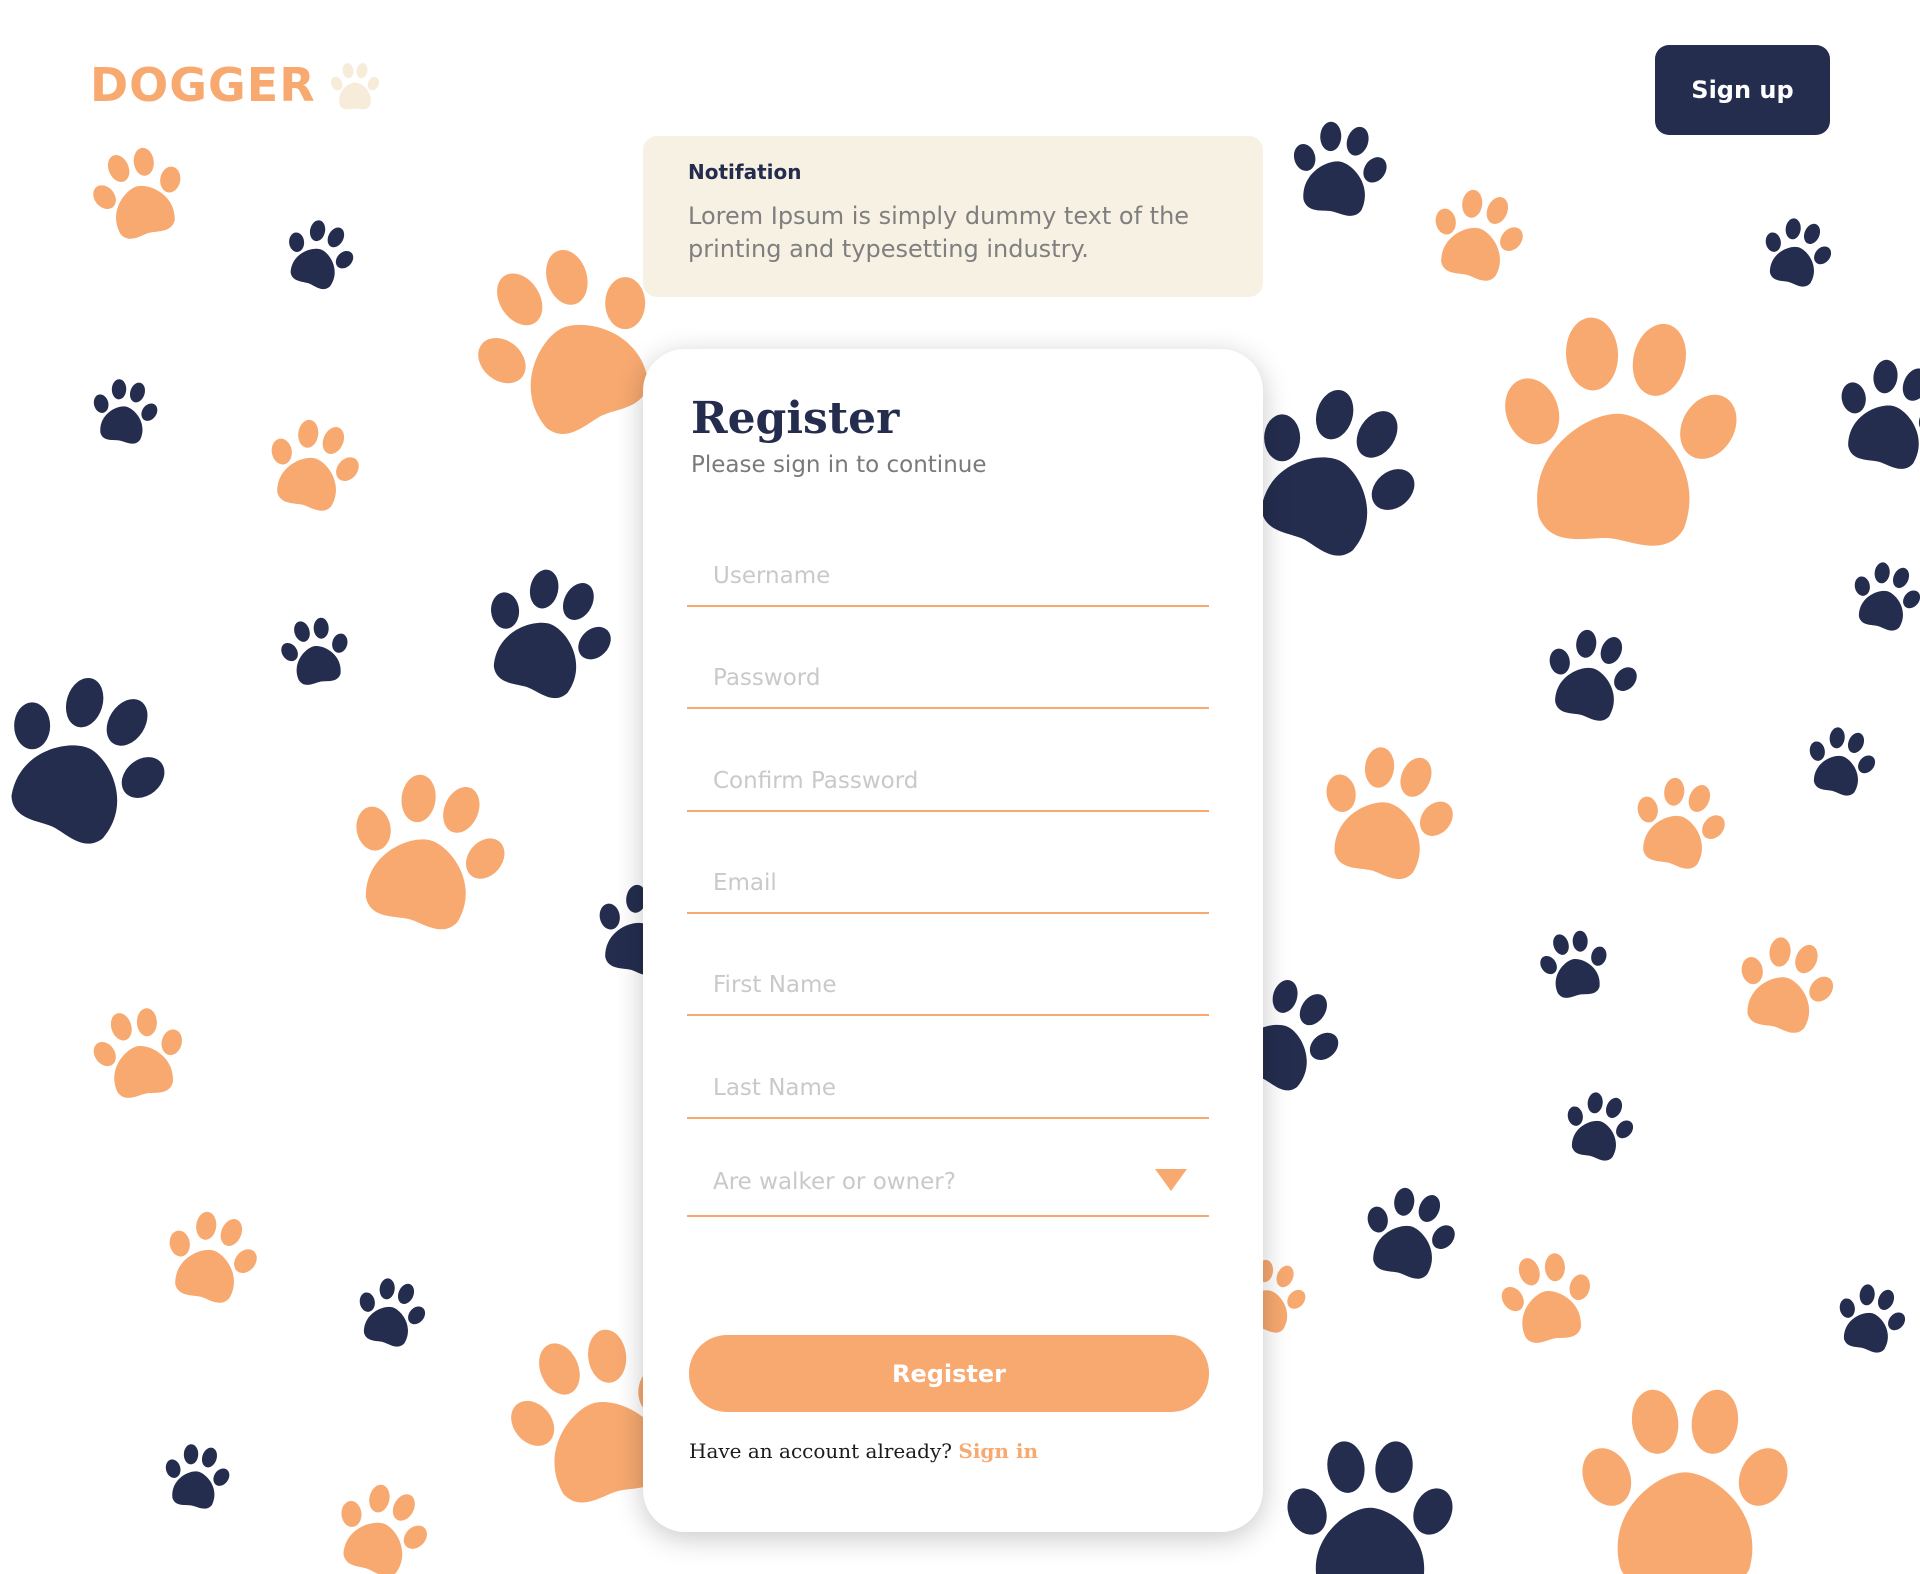 The height and width of the screenshot is (1574, 1920). Describe the element at coordinates (949, 1373) in the screenshot. I see `register-button: Register` at that location.